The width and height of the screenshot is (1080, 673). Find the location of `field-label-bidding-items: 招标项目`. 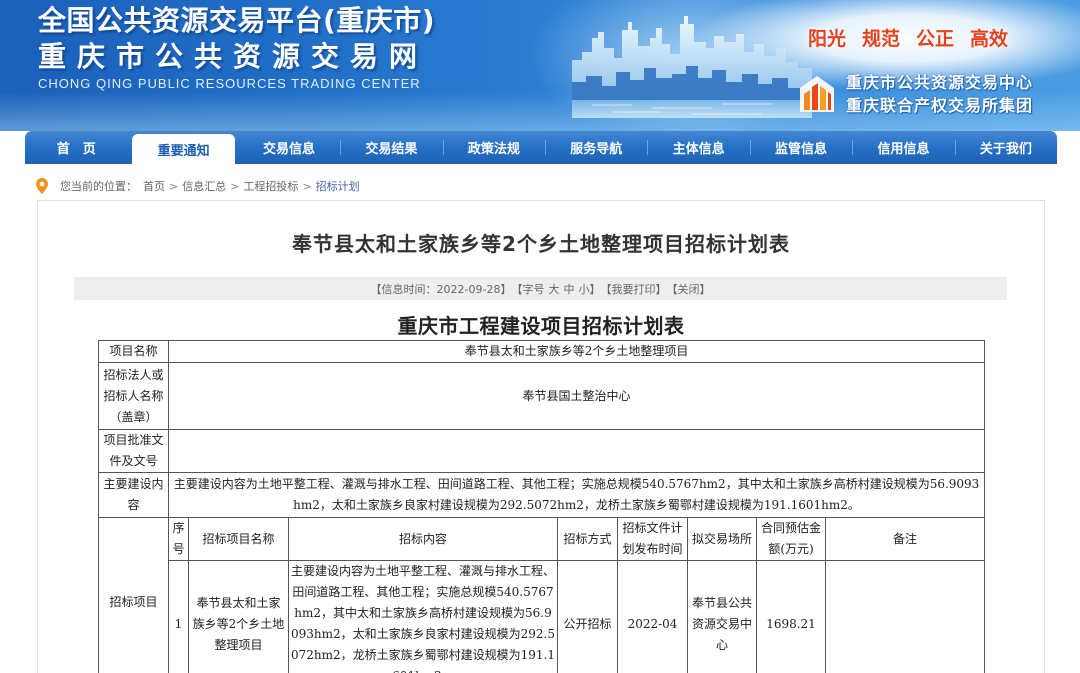

field-label-bidding-items: 招标项目 is located at coordinates (133, 595).